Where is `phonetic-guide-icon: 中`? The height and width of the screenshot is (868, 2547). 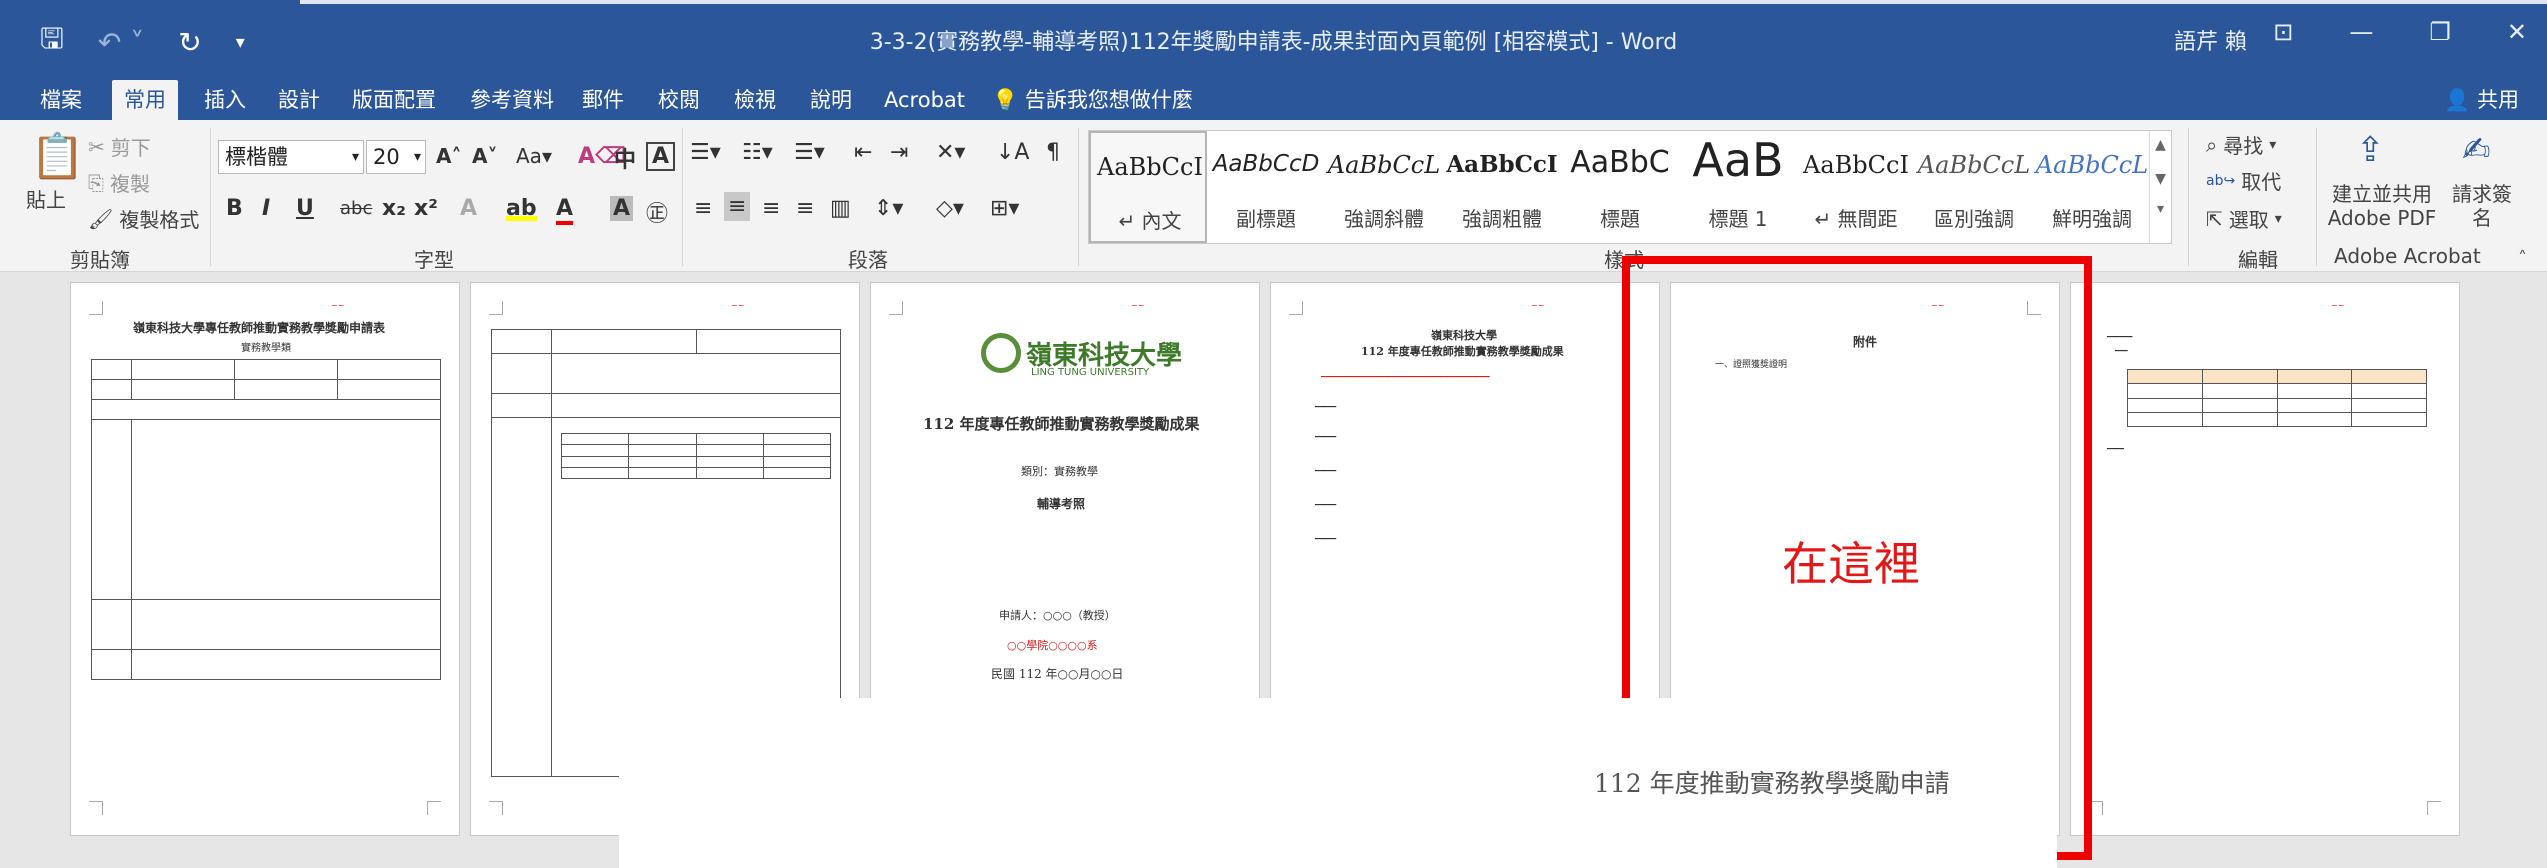 phonetic-guide-icon: 中 is located at coordinates (625, 158).